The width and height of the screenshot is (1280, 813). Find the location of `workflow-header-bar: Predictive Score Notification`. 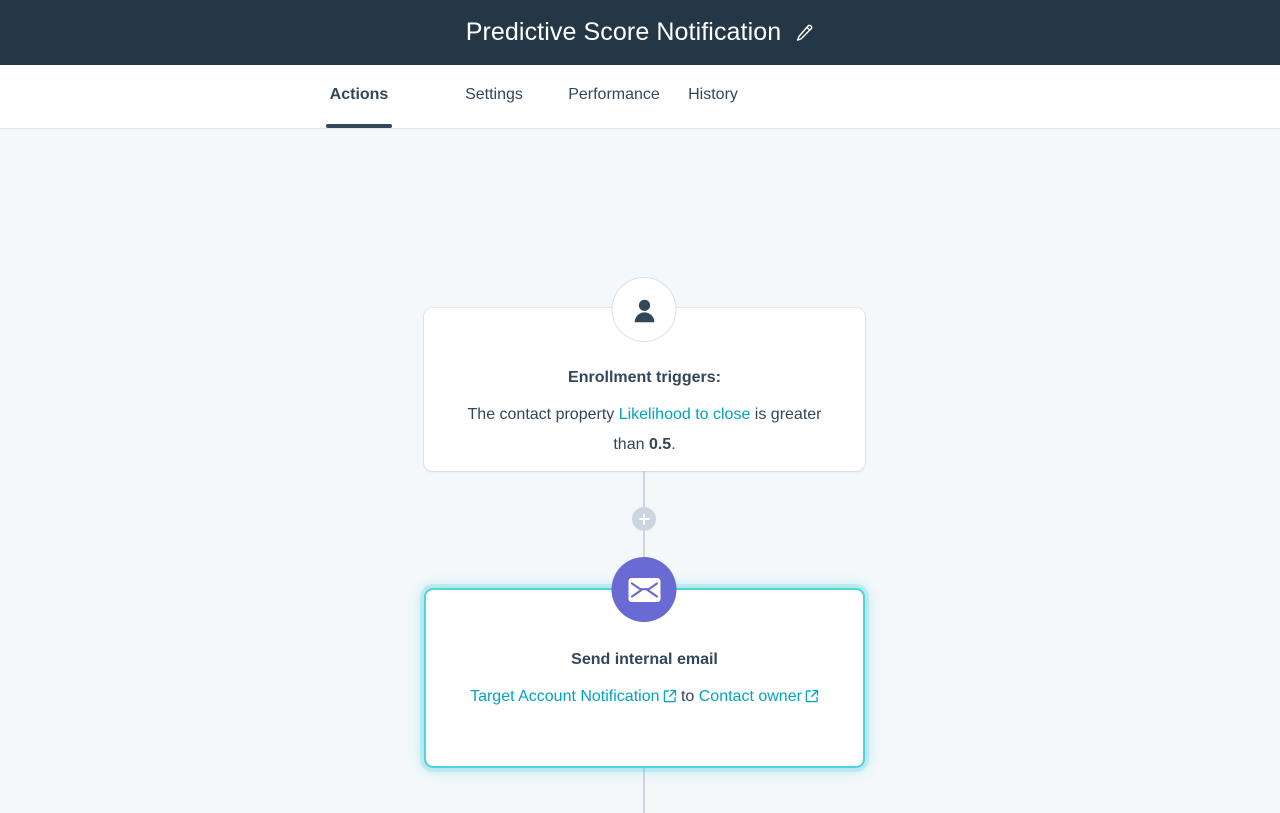

workflow-header-bar: Predictive Score Notification is located at coordinates (640, 32).